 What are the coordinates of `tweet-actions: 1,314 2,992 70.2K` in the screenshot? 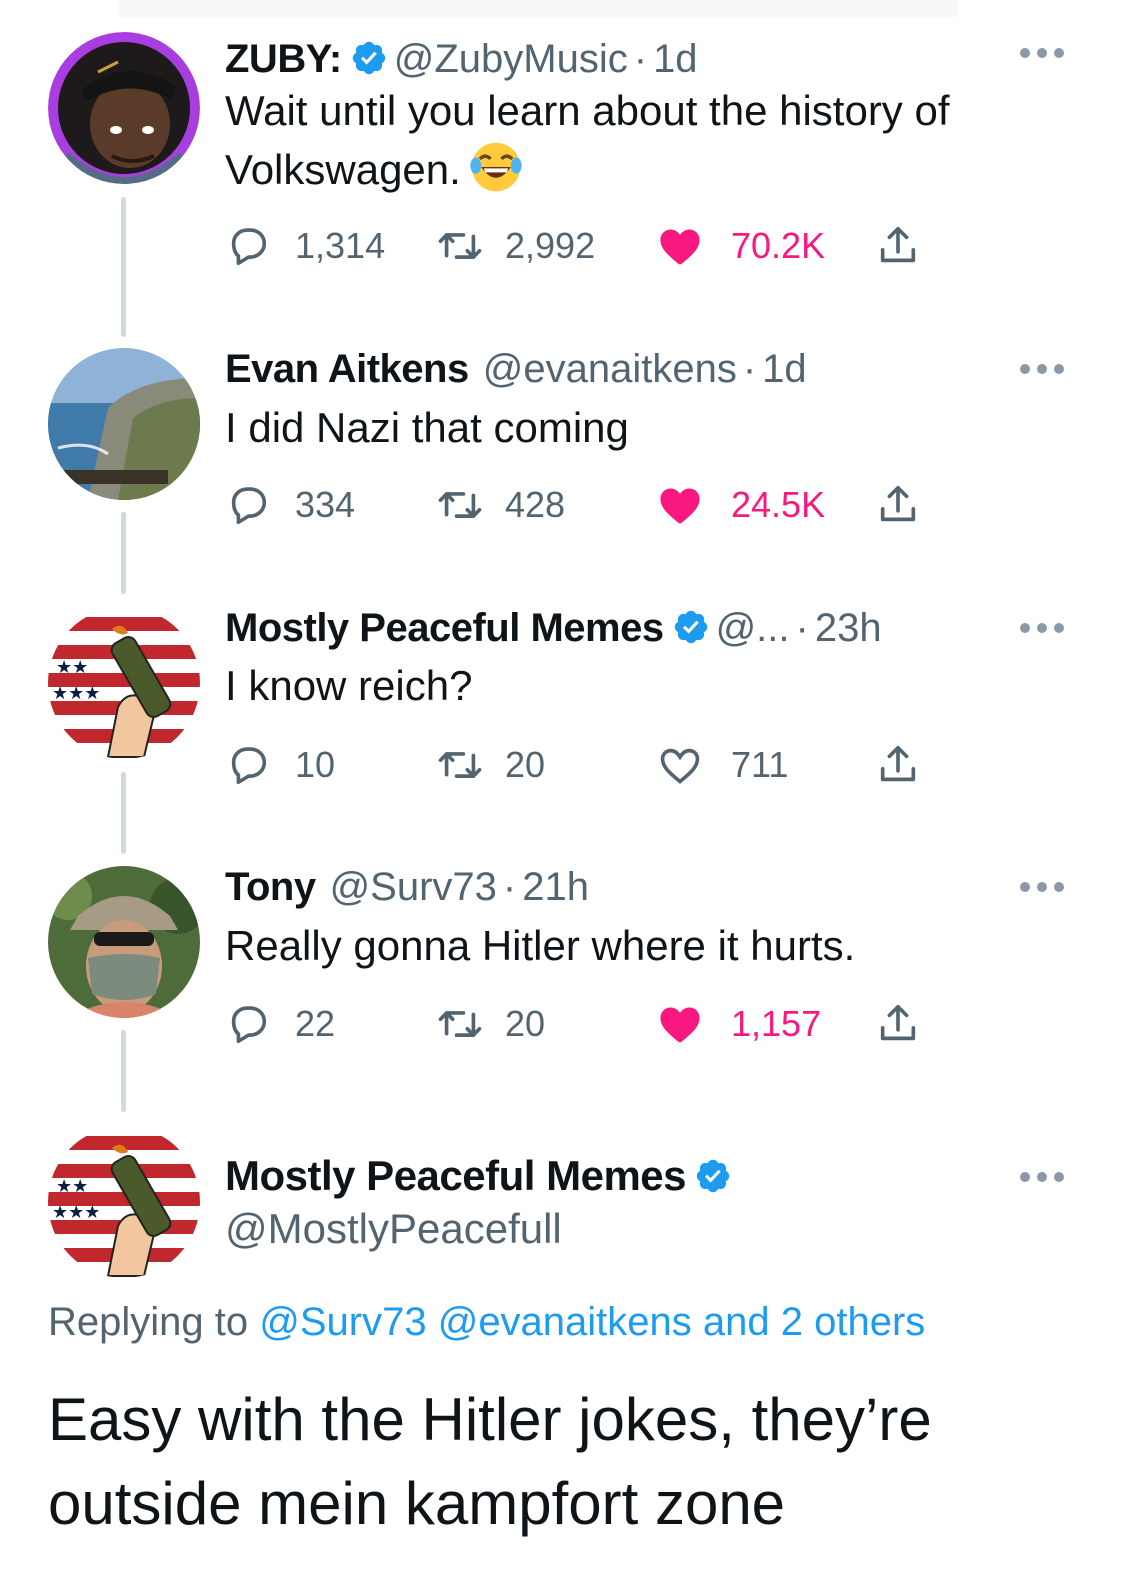 It's located at (585, 246).